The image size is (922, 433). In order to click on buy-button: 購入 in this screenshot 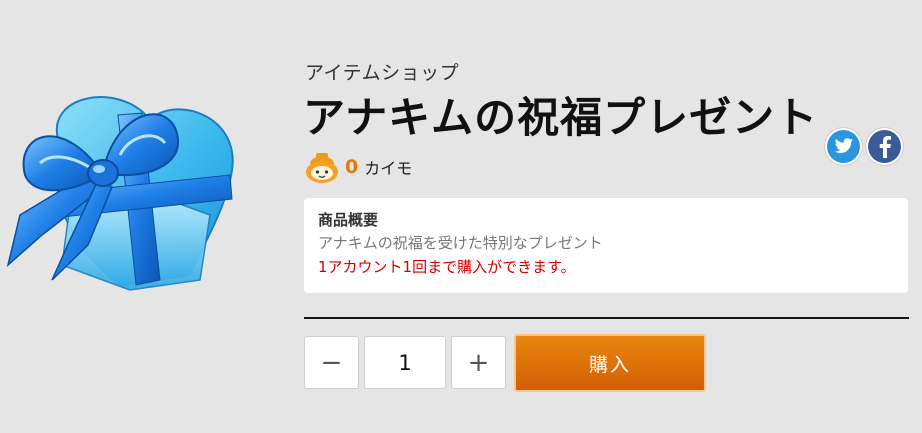, I will do `click(610, 363)`.